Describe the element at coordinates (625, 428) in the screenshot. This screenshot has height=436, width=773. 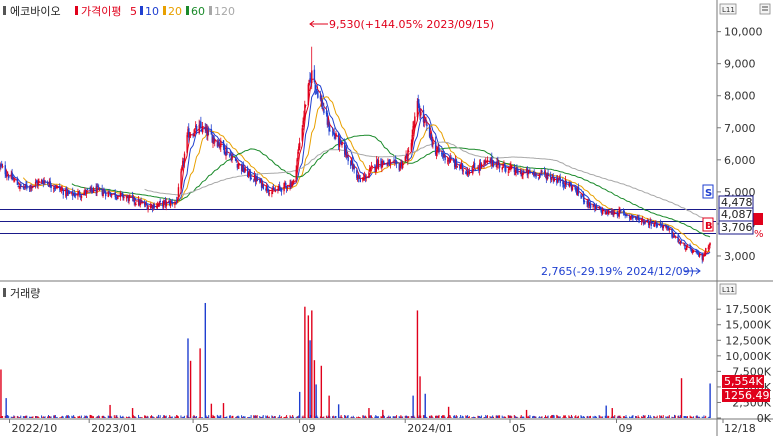
I see `date-tick-label: 09` at that location.